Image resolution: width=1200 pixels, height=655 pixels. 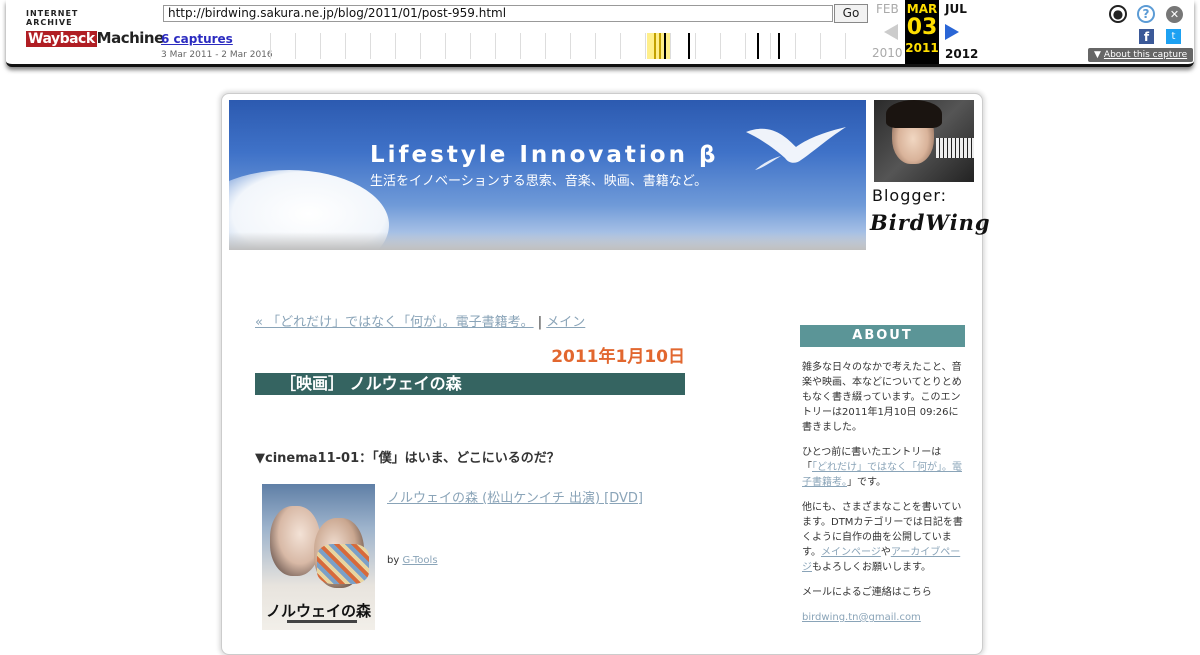 I want to click on photo-hair, so click(x=914, y=114).